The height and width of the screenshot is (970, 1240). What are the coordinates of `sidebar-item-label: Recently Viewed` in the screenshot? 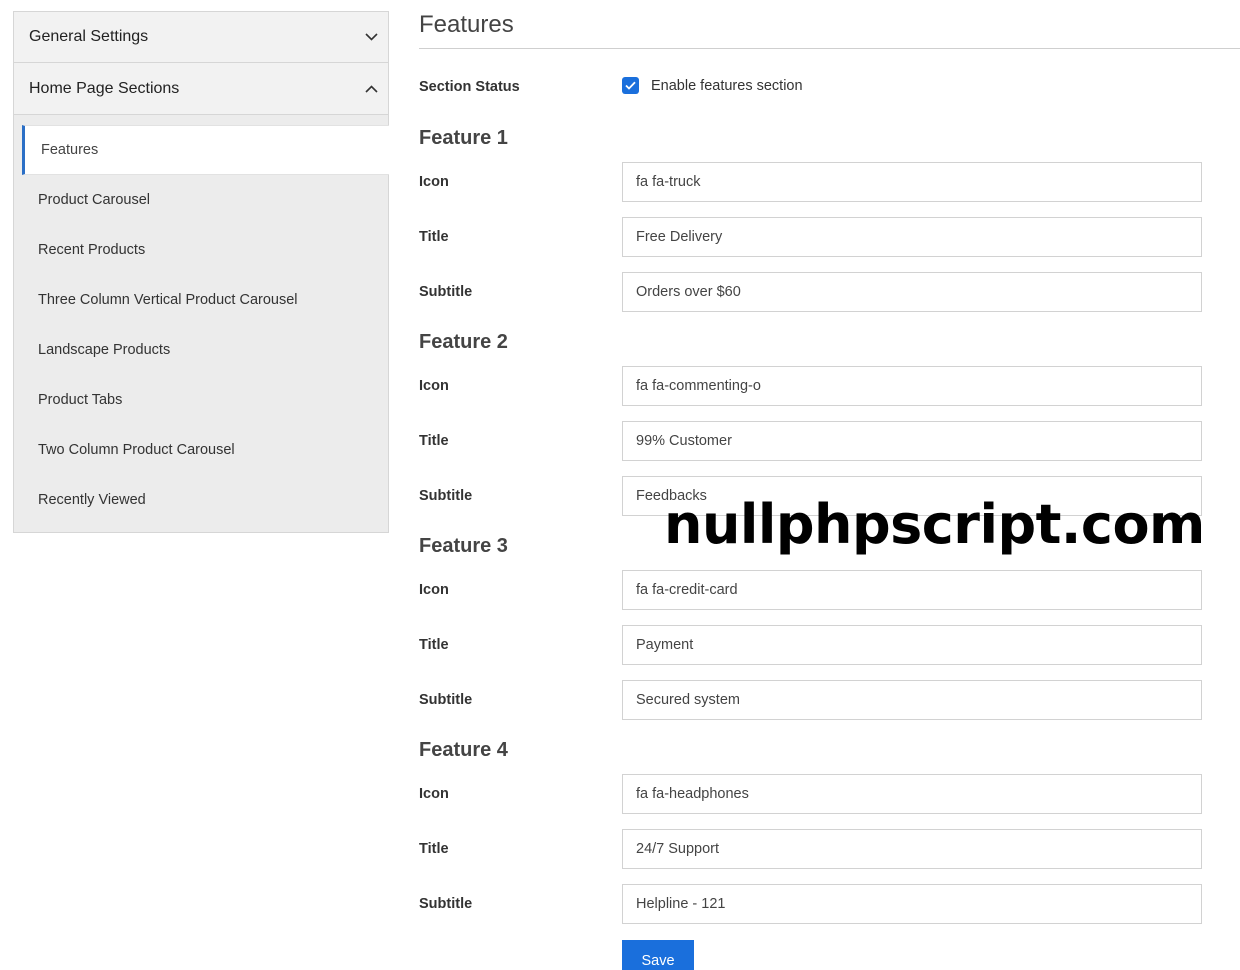 It's located at (92, 500).